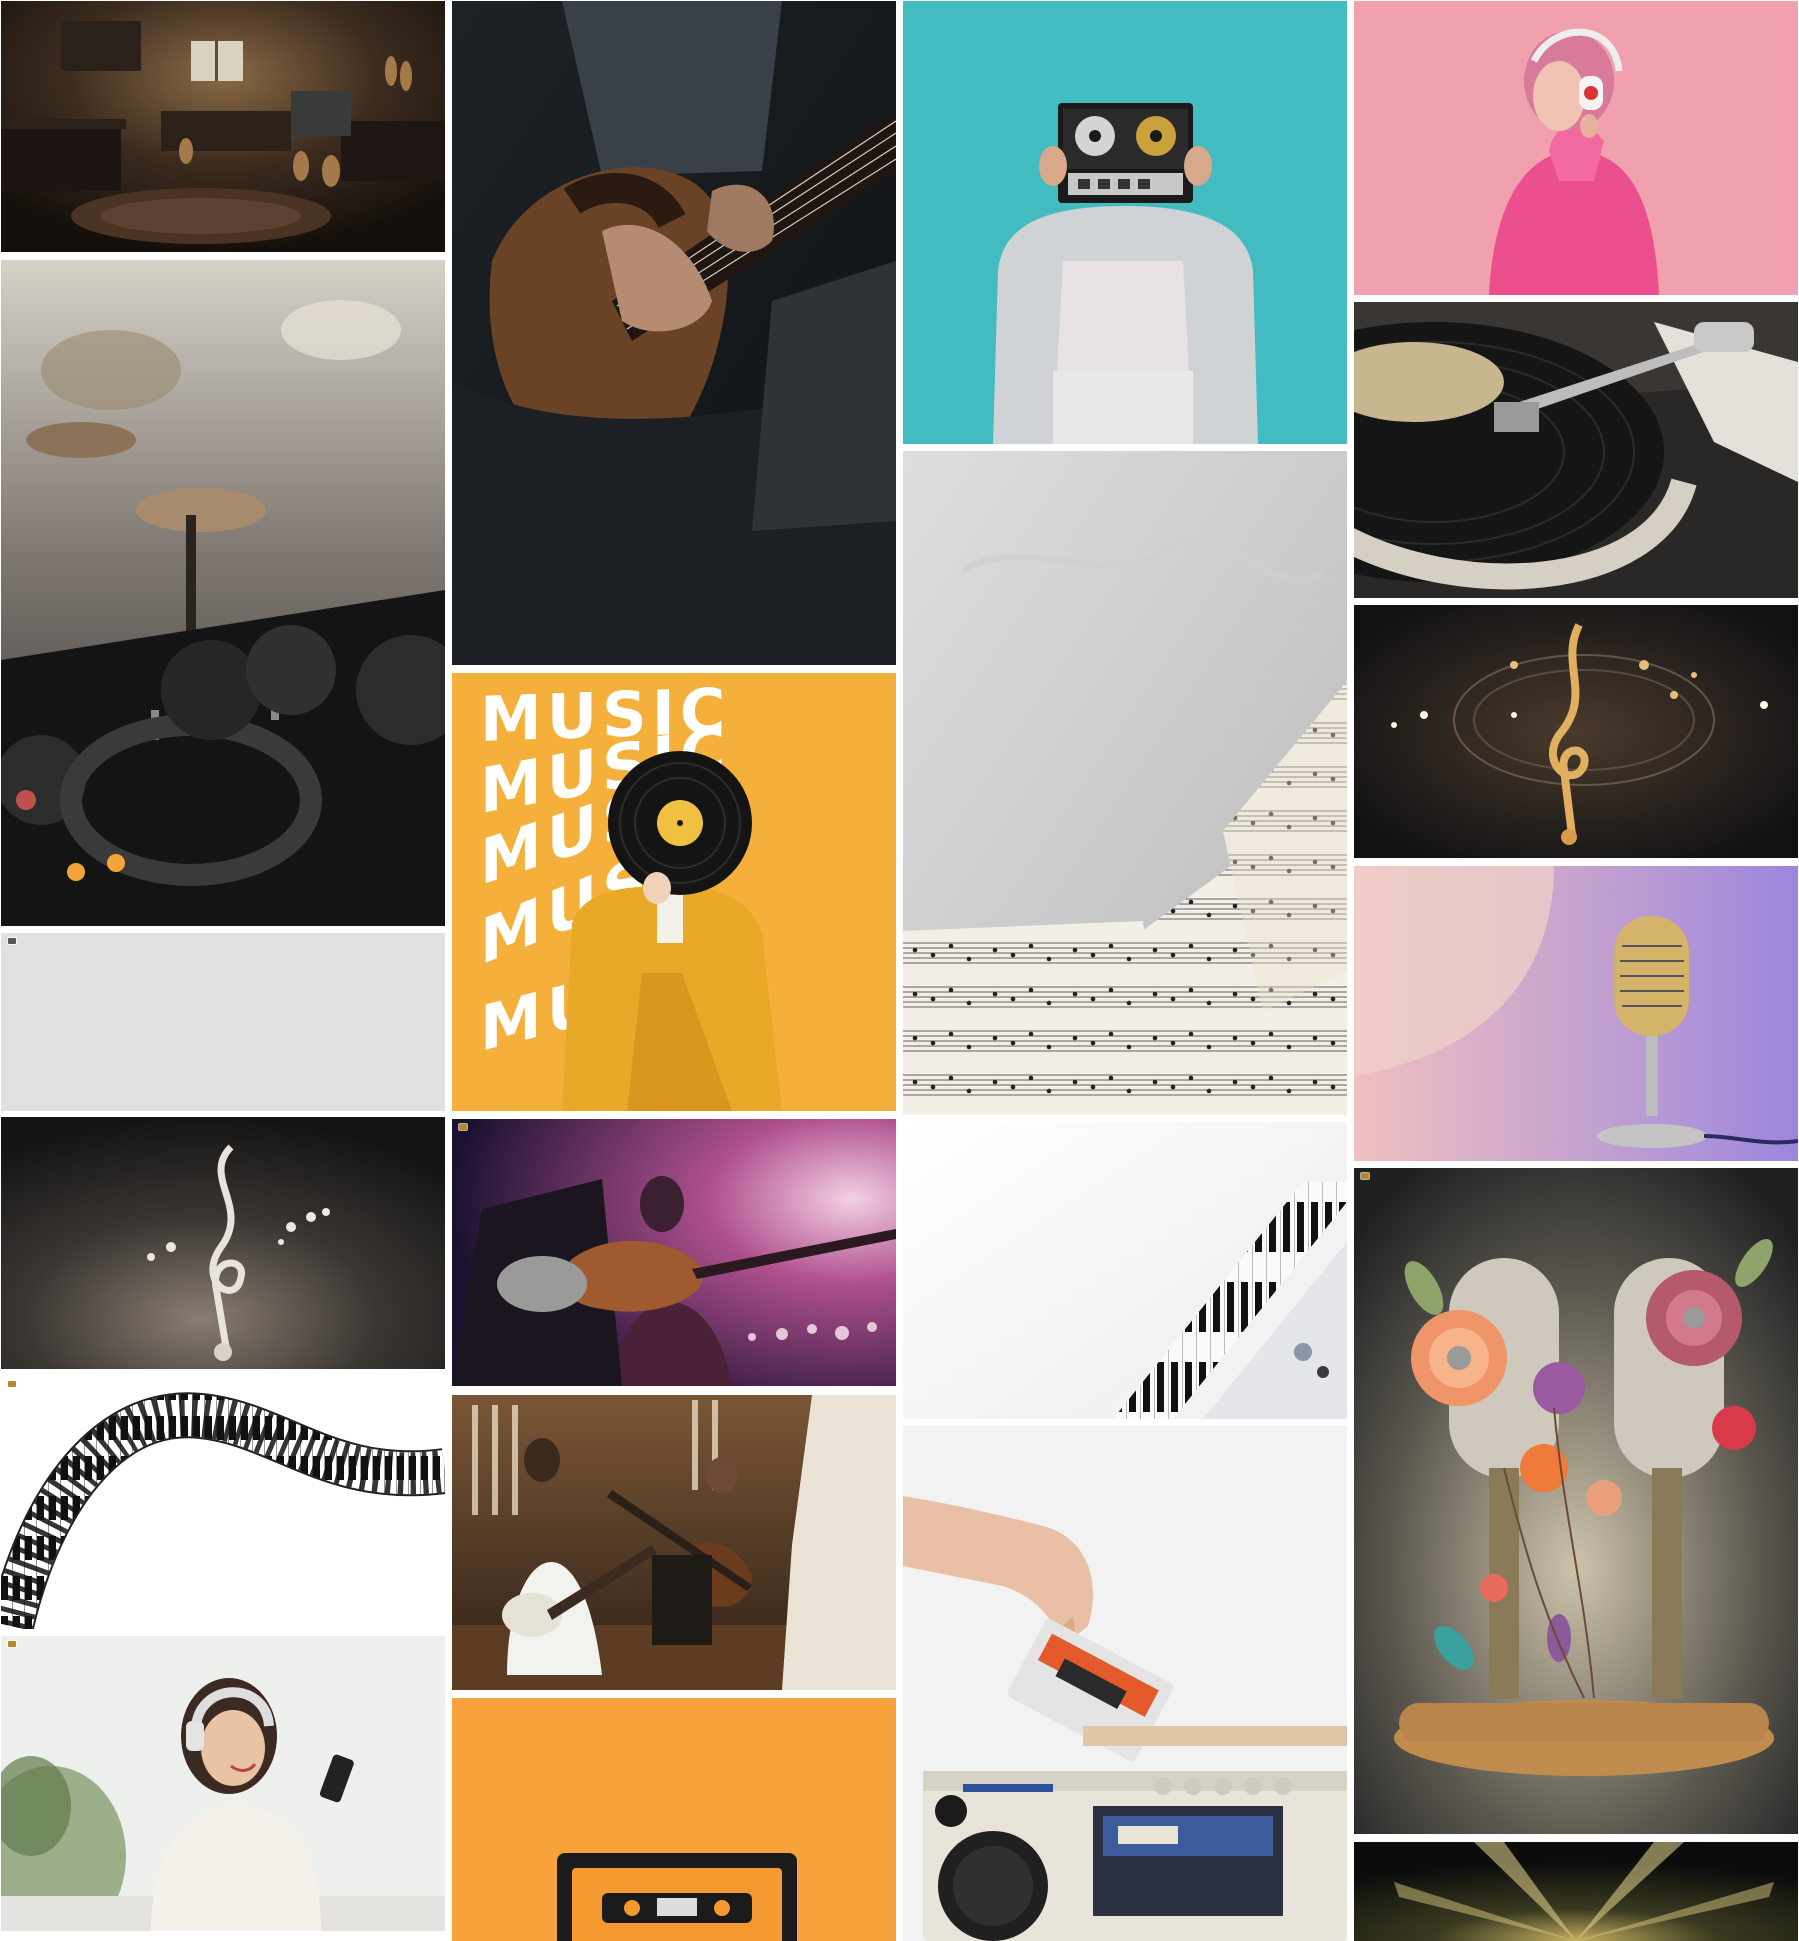 Image resolution: width=1799 pixels, height=1941 pixels. Describe the element at coordinates (1125, 222) in the screenshot. I see `reel-to-reel-person-photo` at that location.